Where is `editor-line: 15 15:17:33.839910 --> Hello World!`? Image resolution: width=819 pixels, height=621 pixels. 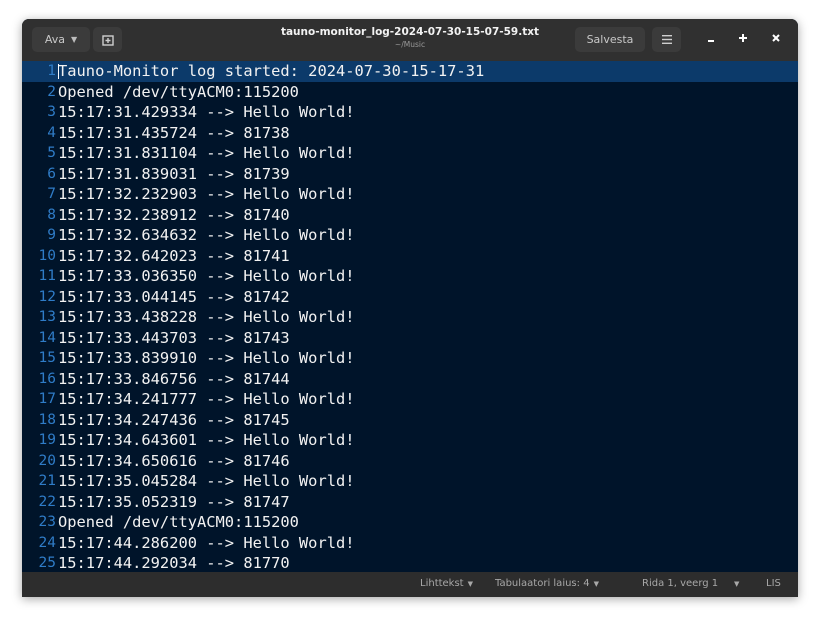 editor-line: 15 15:17:33.839910 --> Hello World! is located at coordinates (410, 358).